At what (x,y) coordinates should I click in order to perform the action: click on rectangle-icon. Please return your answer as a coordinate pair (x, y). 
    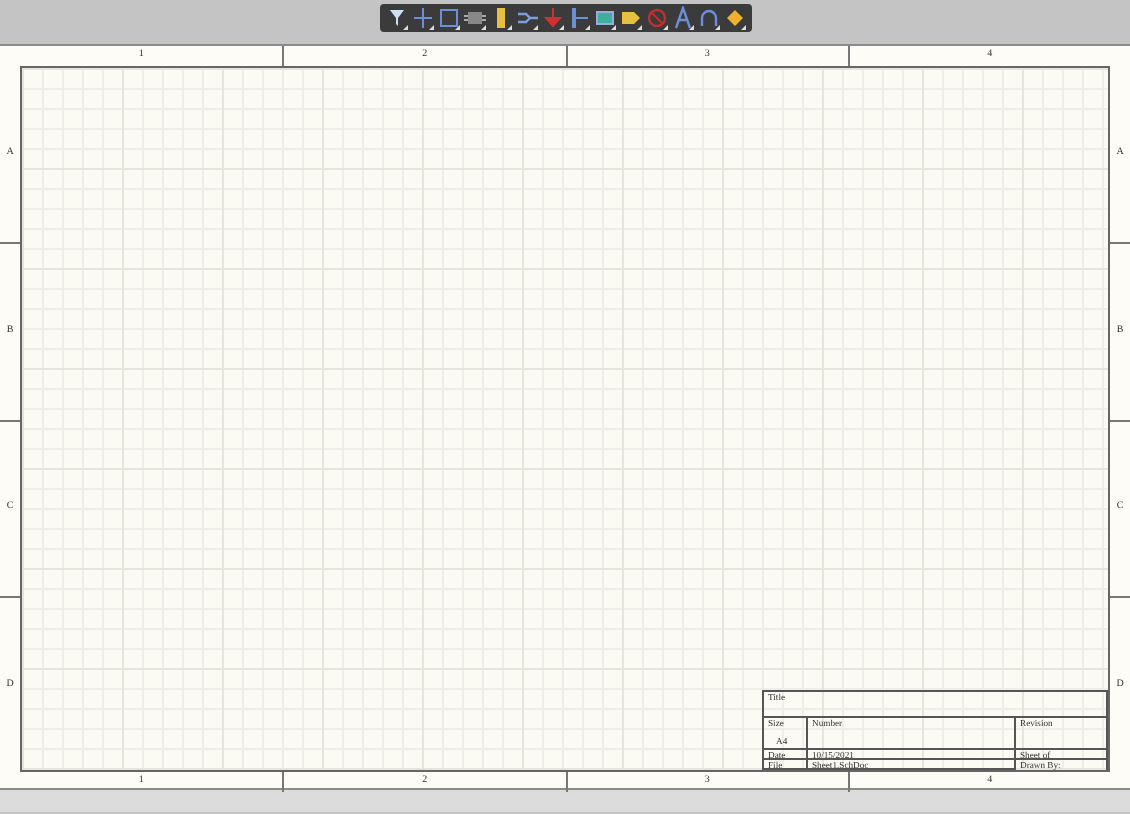
    Looking at the image, I should click on (448, 18).